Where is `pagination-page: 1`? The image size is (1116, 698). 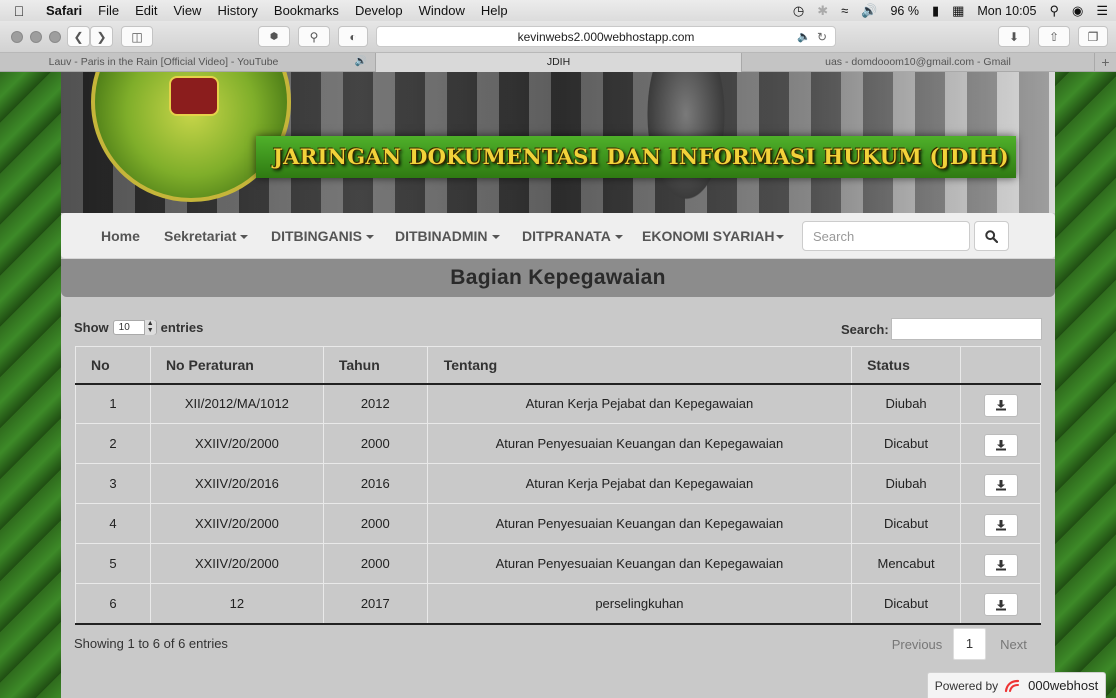 pagination-page: 1 is located at coordinates (969, 644).